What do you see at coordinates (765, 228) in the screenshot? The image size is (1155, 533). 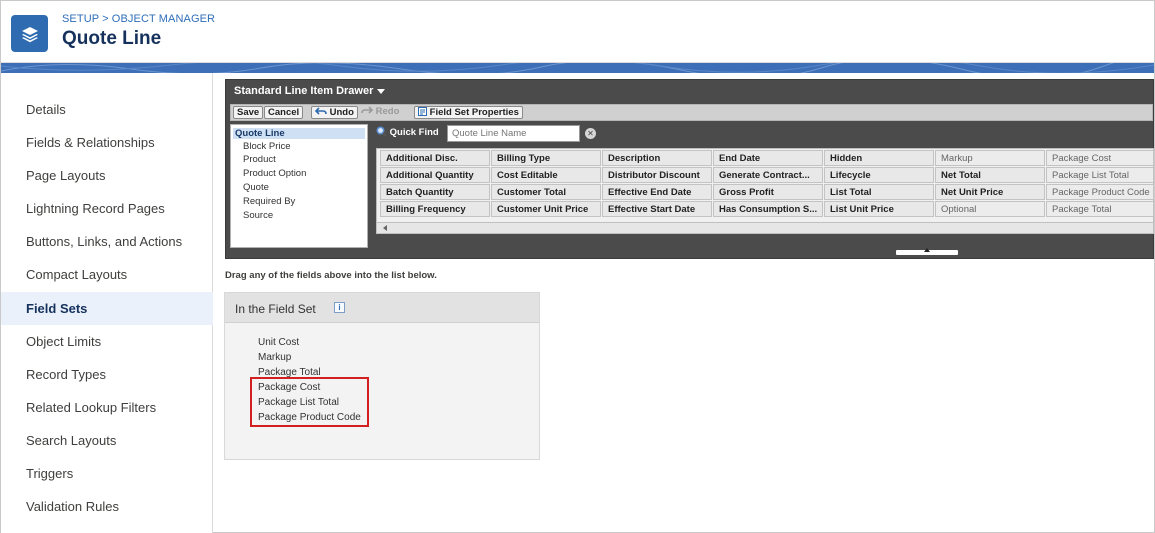 I see `horizontal-scrollbar` at bounding box center [765, 228].